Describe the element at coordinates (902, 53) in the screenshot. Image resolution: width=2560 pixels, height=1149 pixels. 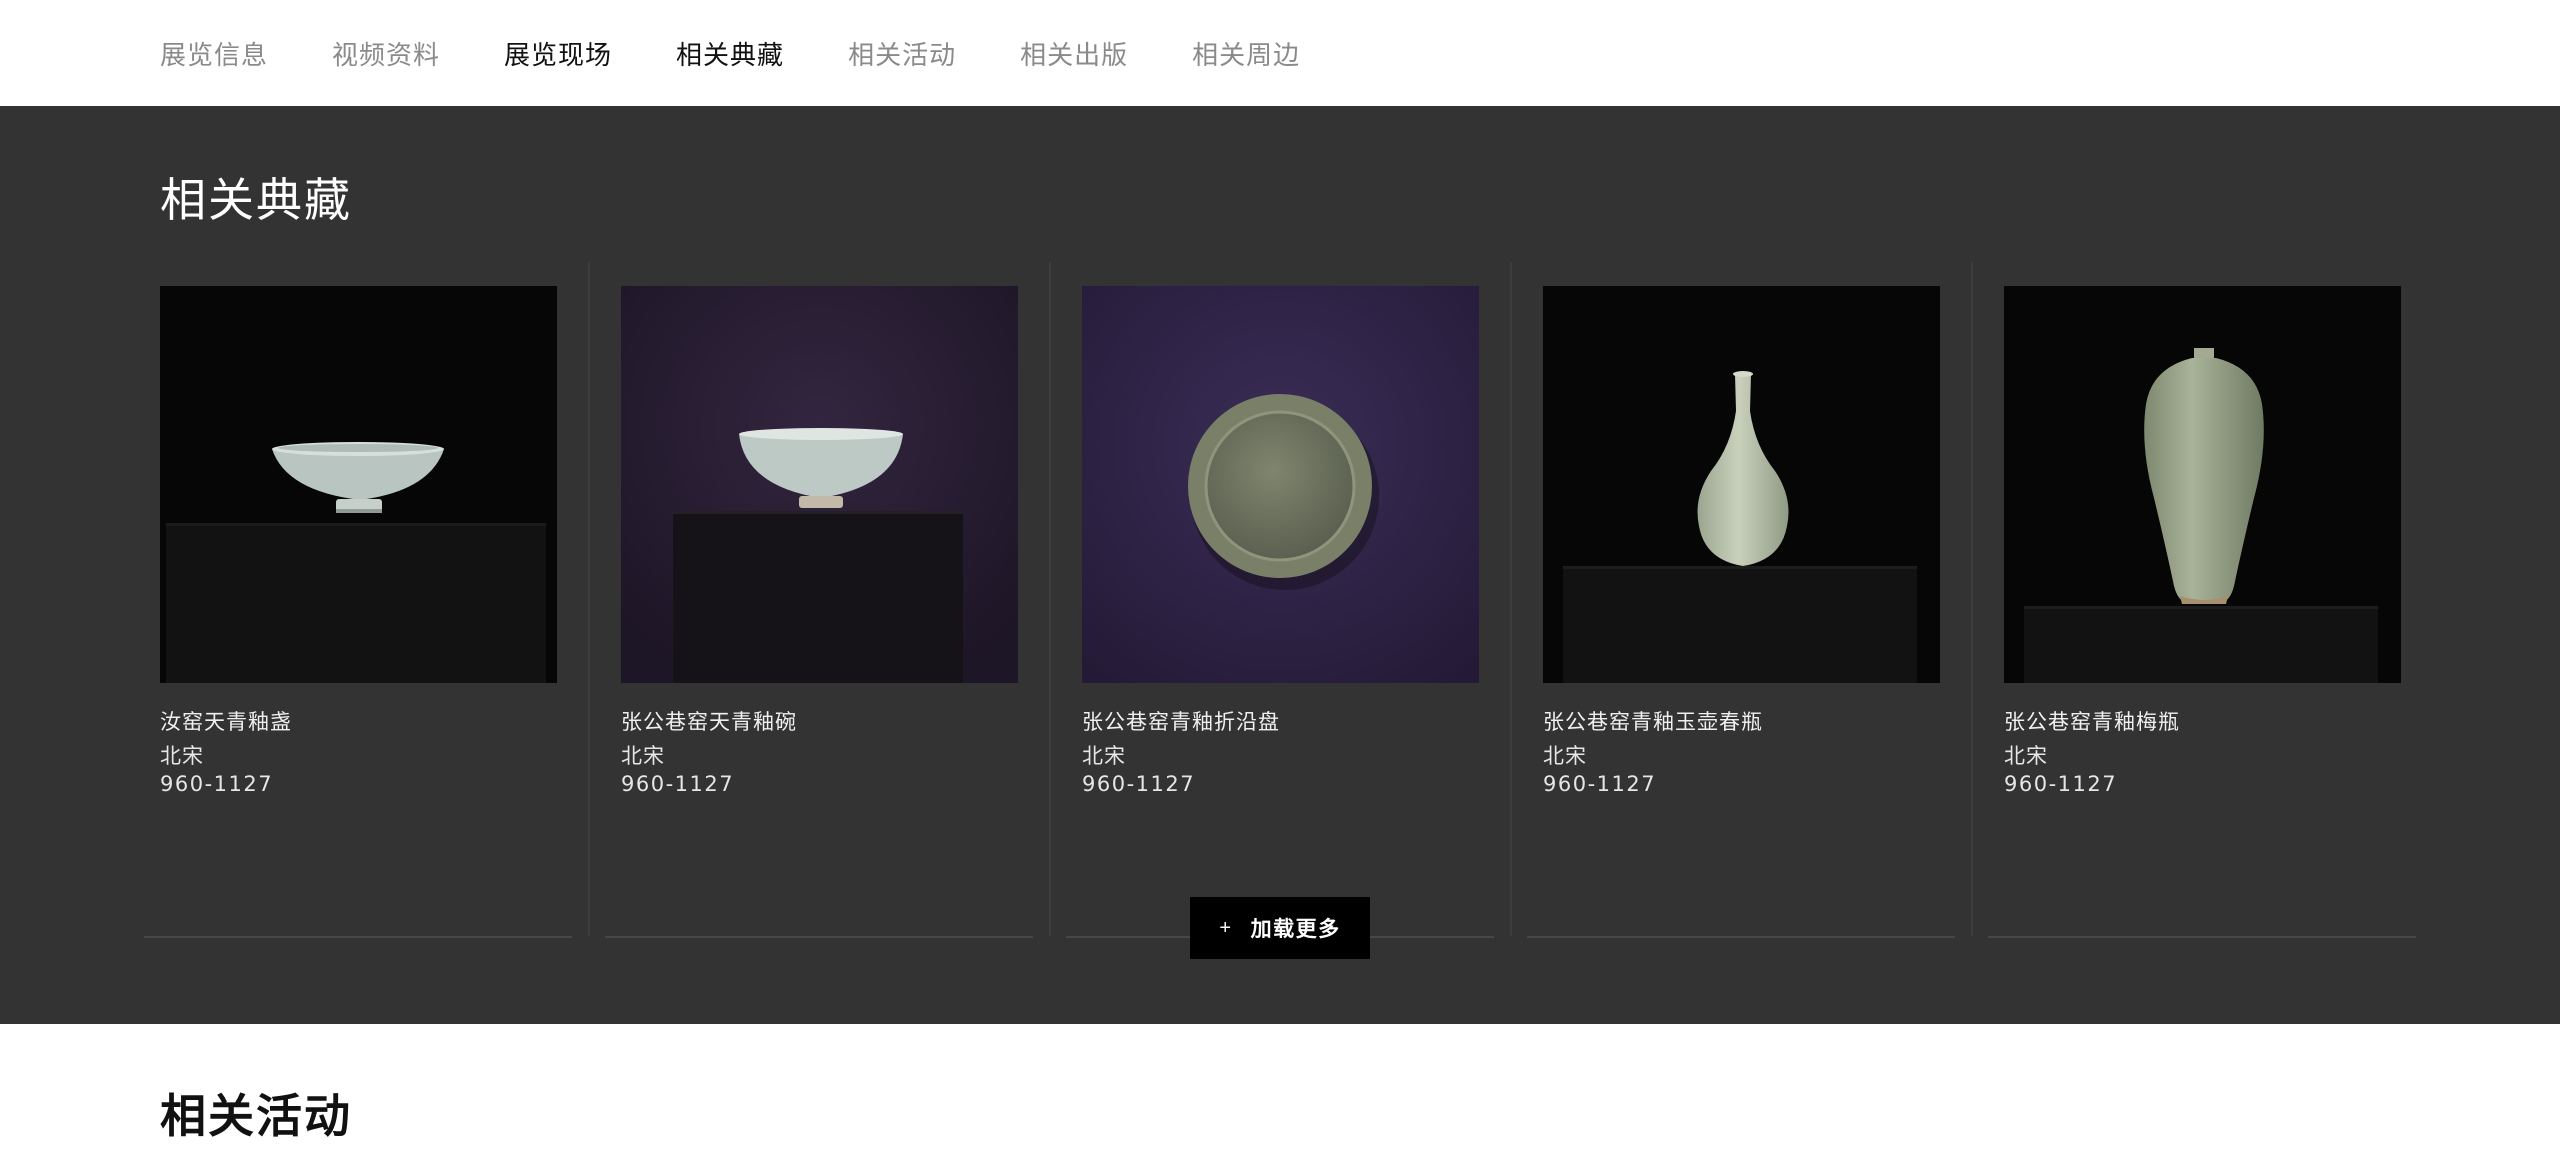
I see `nav-item-activities: 相关活动` at that location.